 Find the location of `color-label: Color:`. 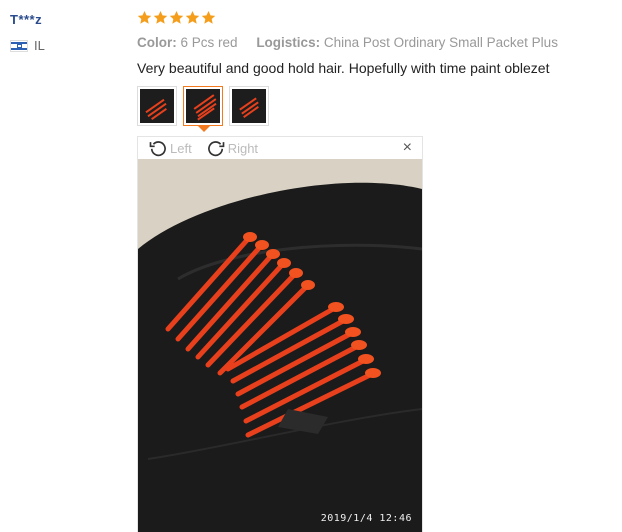

color-label: Color: is located at coordinates (157, 42).